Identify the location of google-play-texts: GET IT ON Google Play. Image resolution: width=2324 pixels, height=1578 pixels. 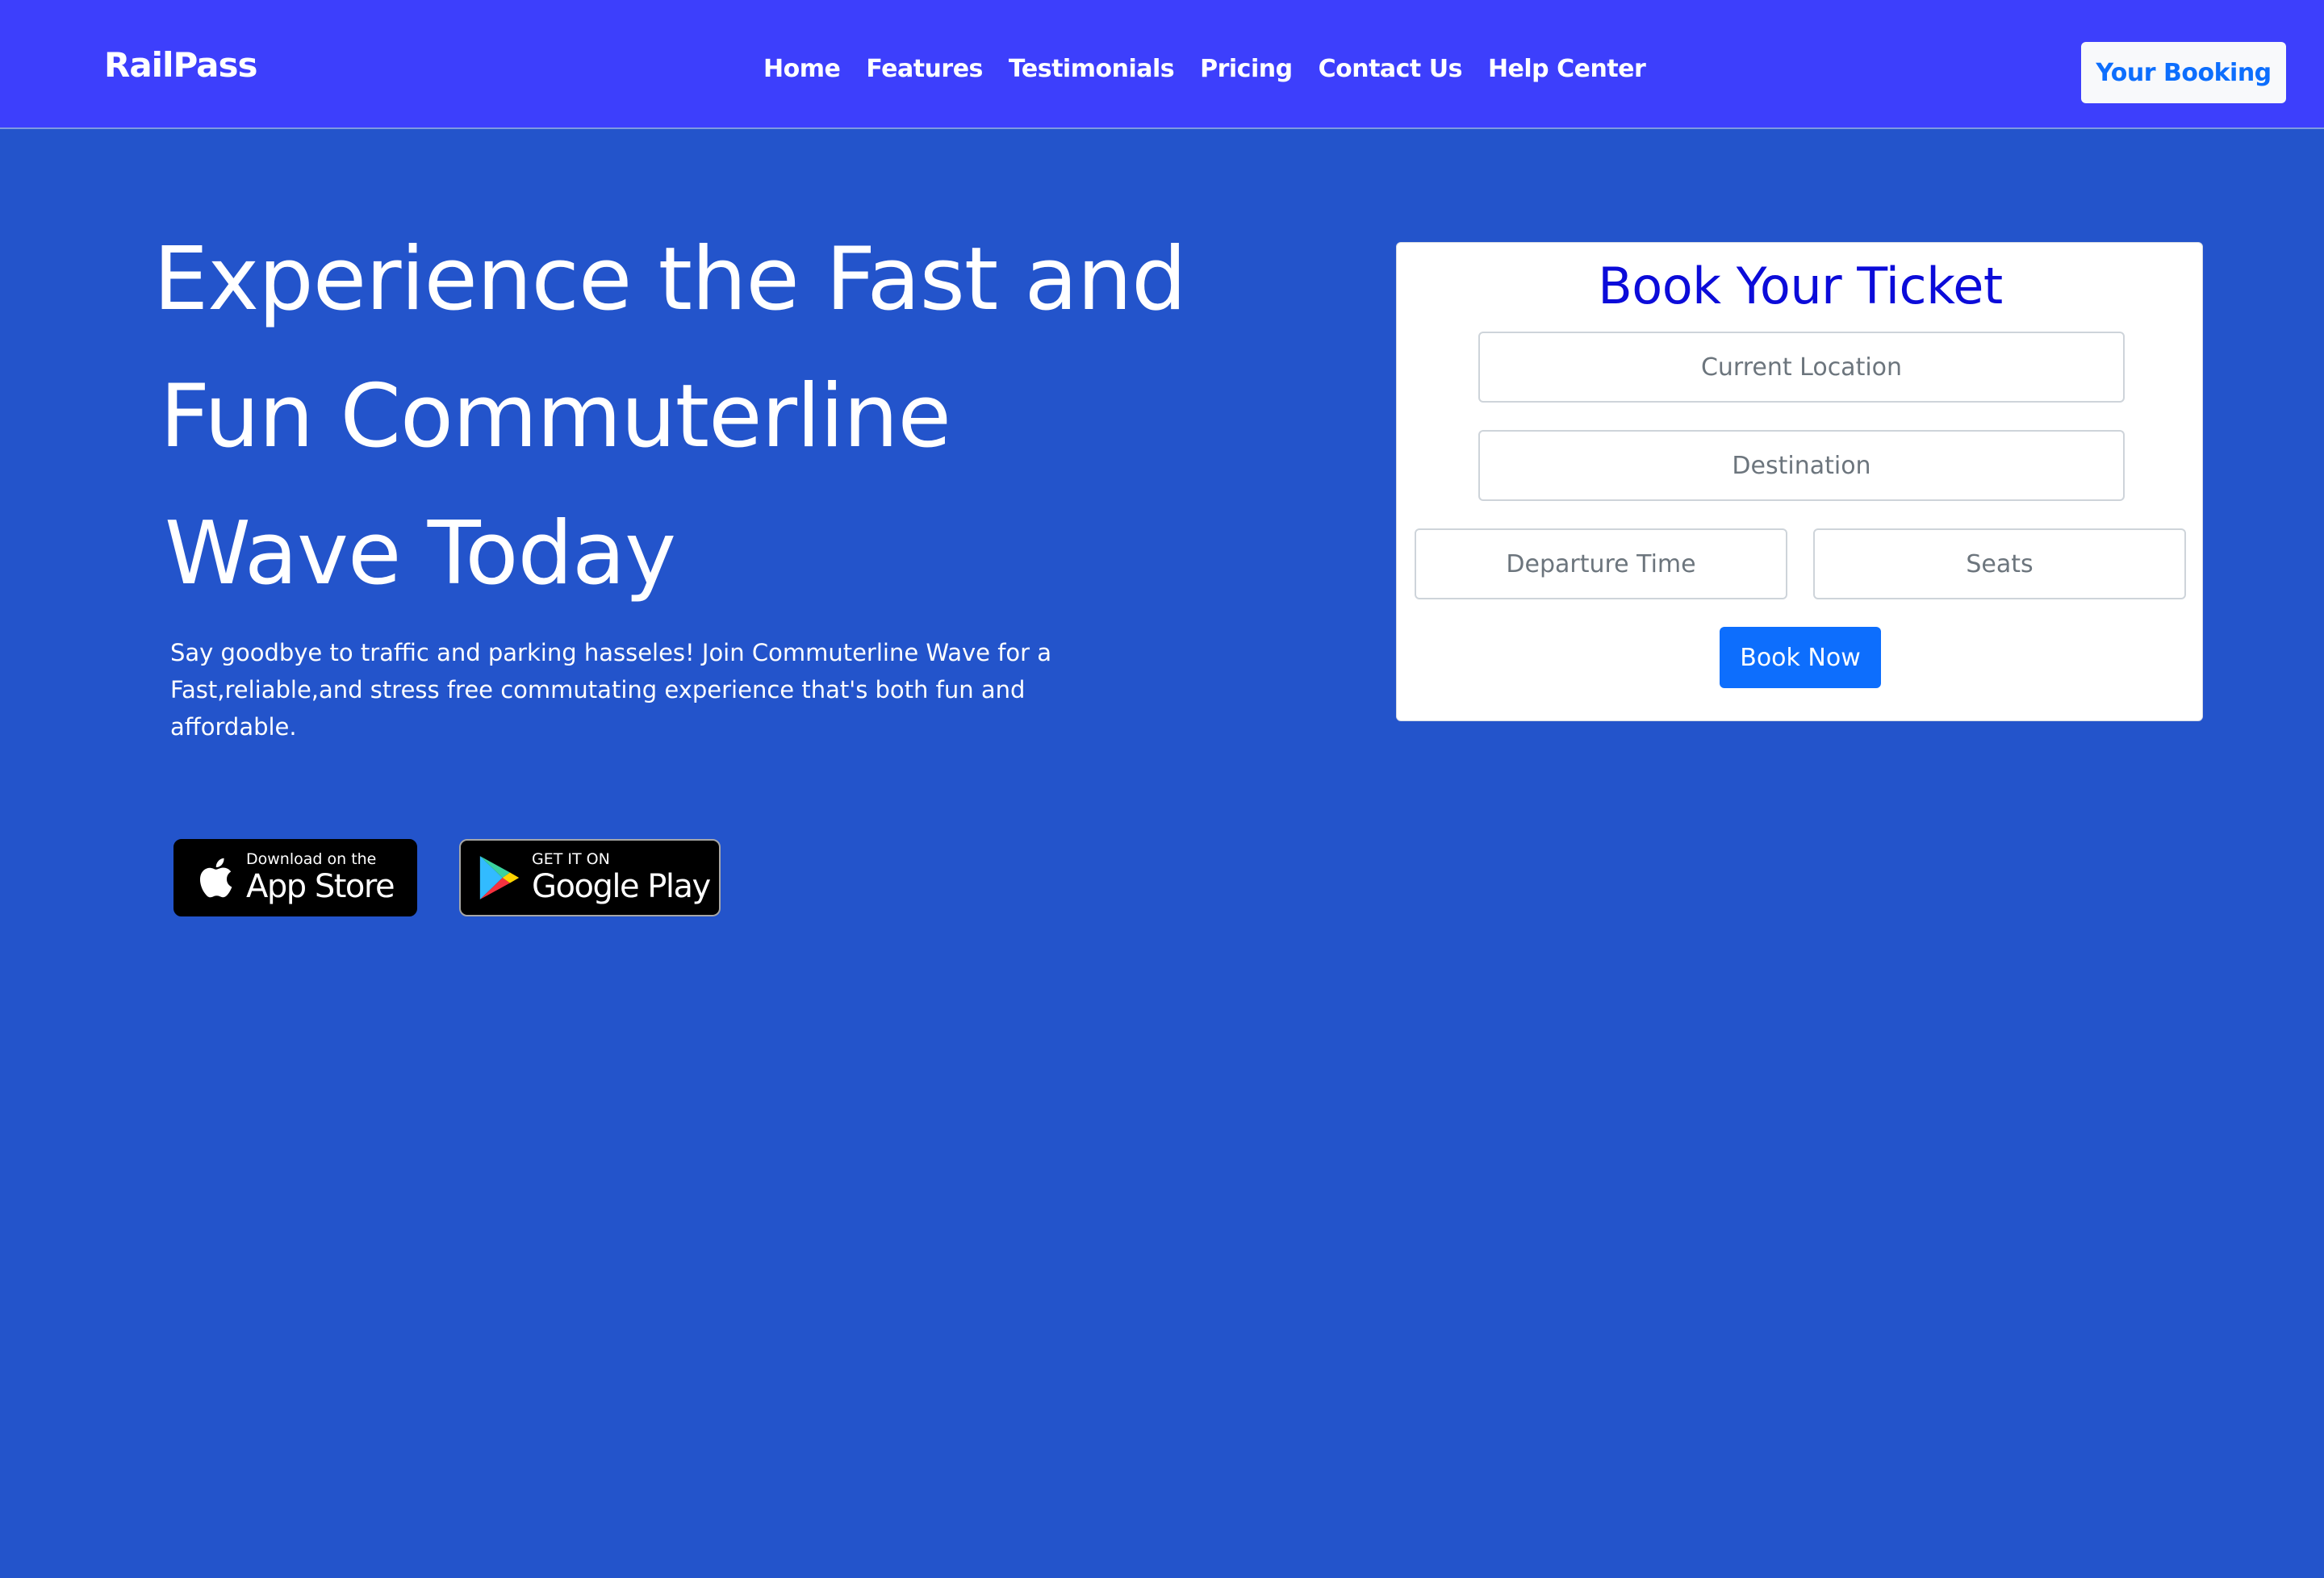
(621, 877).